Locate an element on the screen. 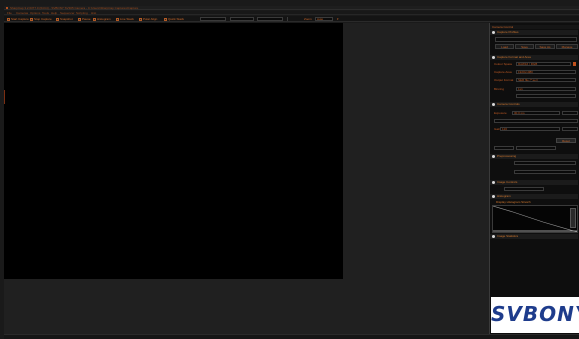 The width and height of the screenshot is (579, 339). section-capture-format: Capture Format and Area is located at coordinates (534, 57).